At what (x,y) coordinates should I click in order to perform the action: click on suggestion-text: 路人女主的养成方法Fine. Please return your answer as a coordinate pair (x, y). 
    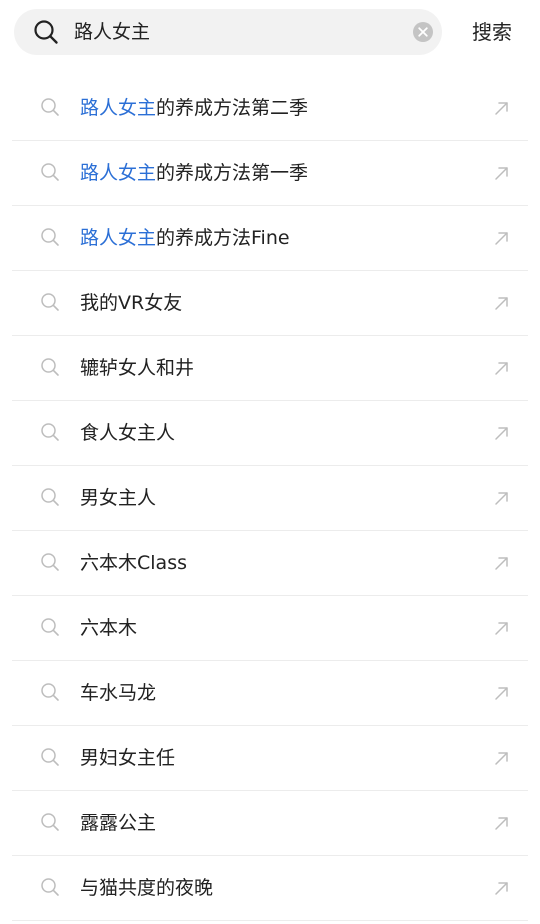
    Looking at the image, I should click on (185, 238).